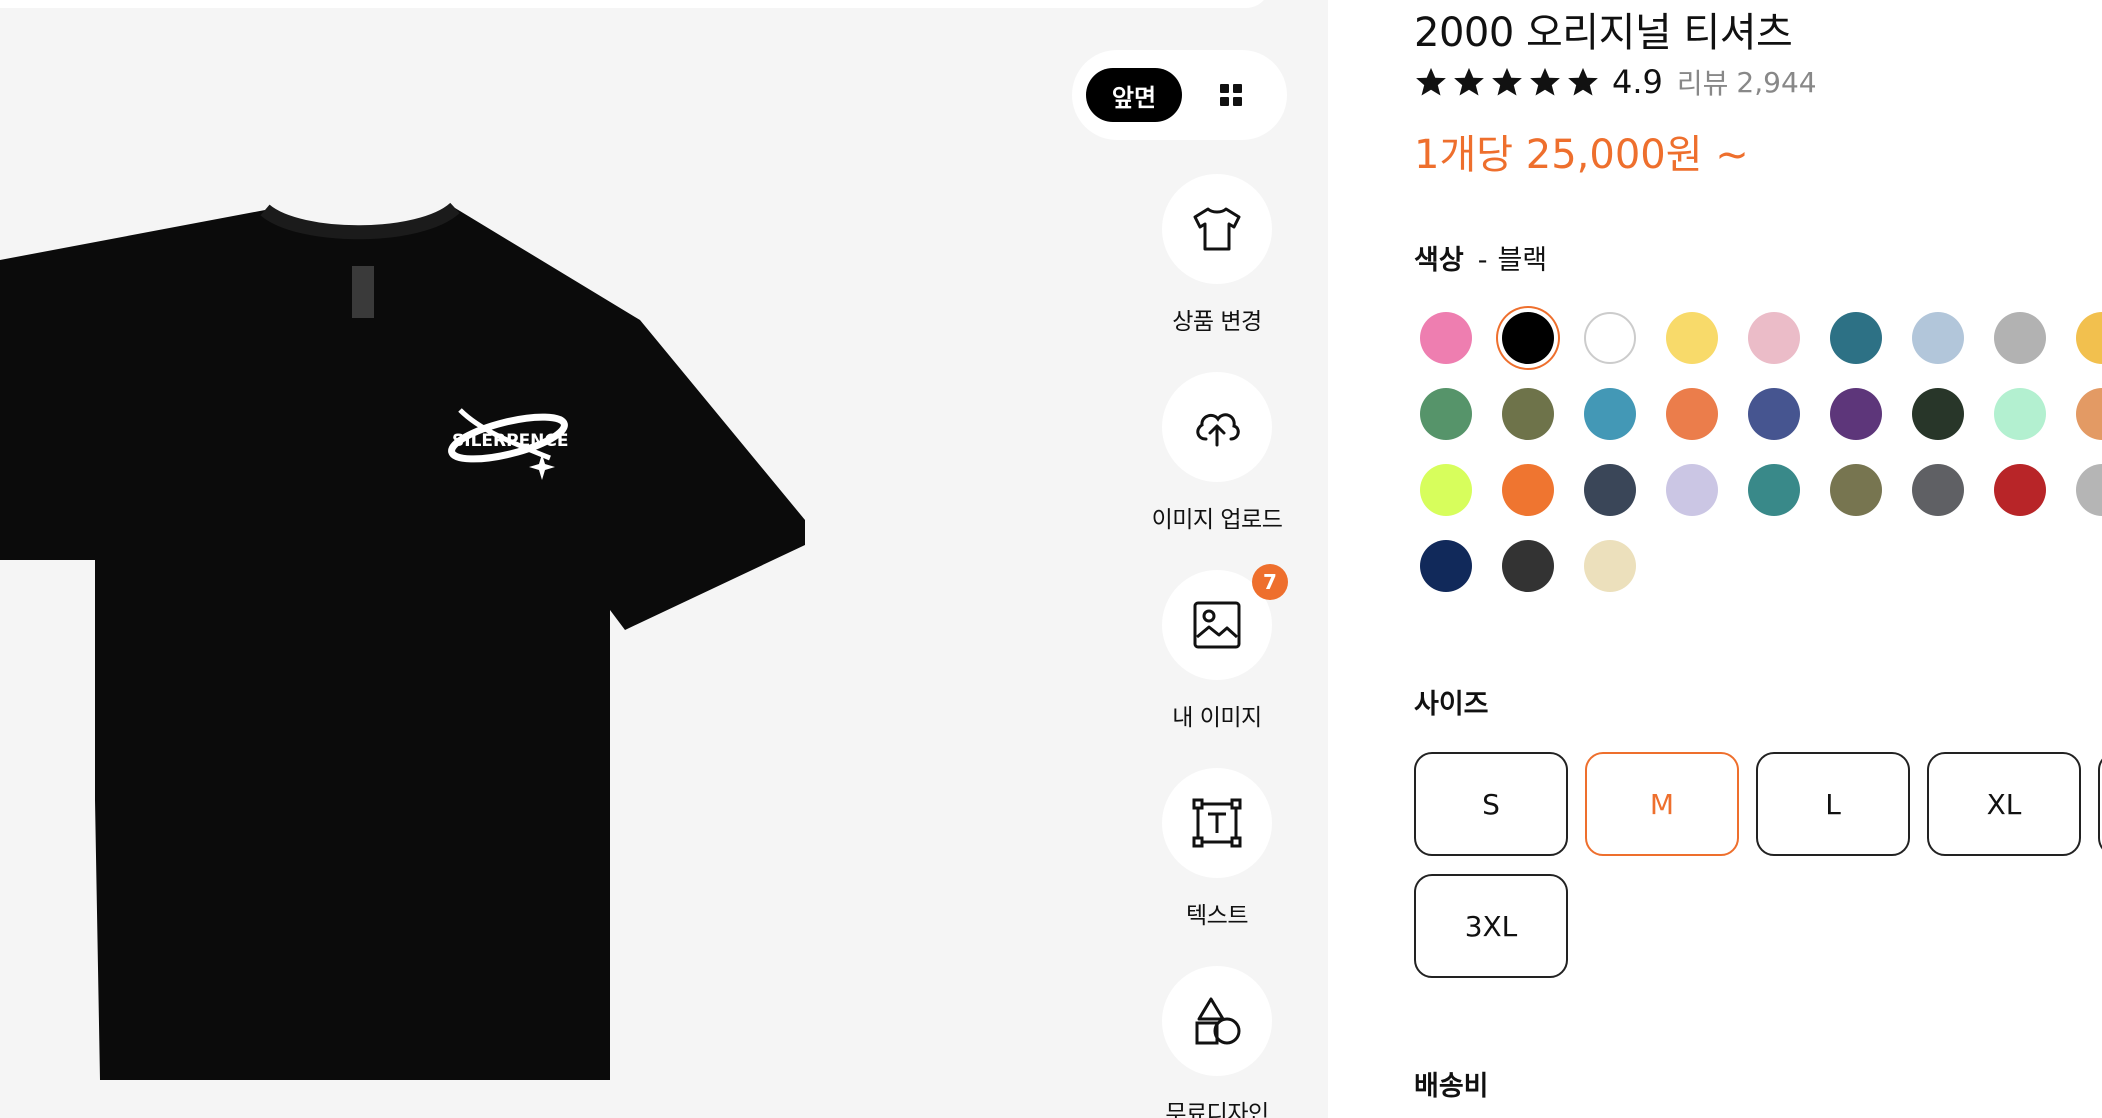  I want to click on shapes-icon, so click(1218, 1021).